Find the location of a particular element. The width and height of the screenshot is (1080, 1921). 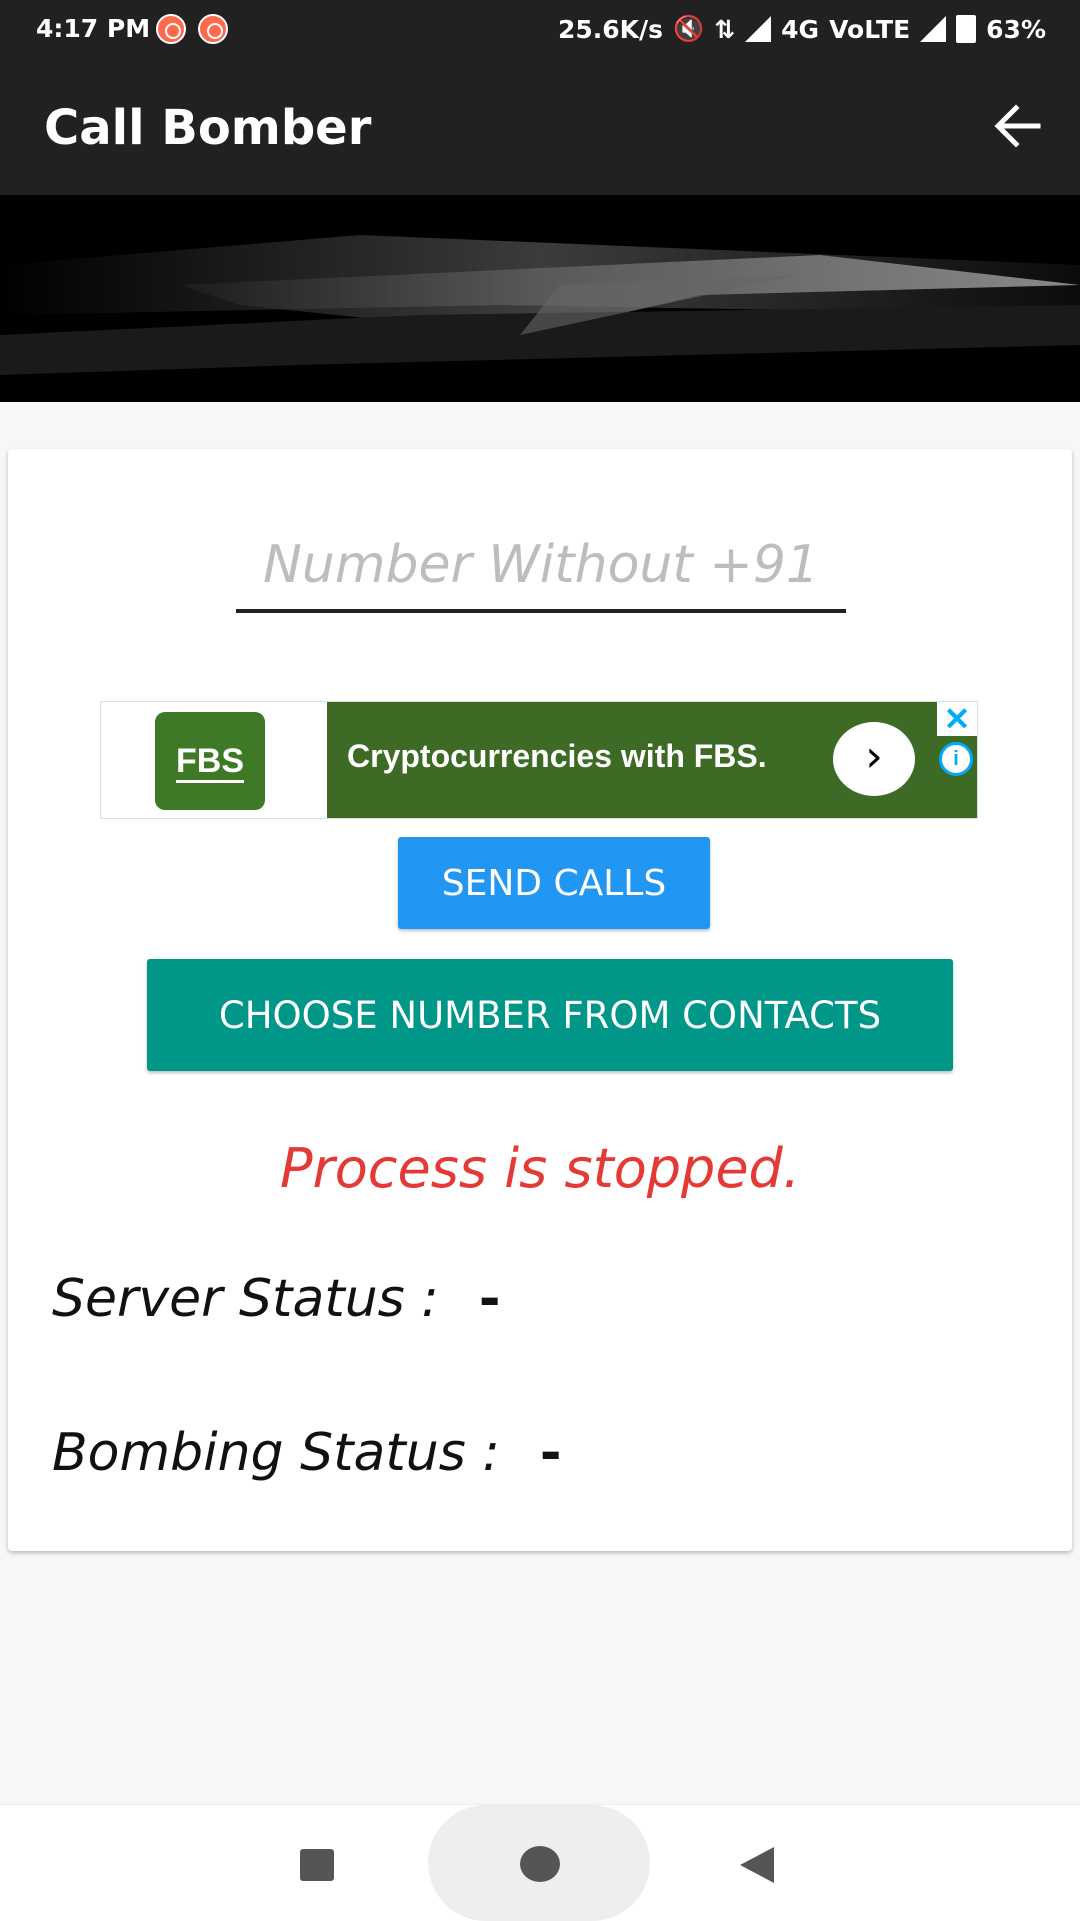

close-icon: ✕ is located at coordinates (957, 719).